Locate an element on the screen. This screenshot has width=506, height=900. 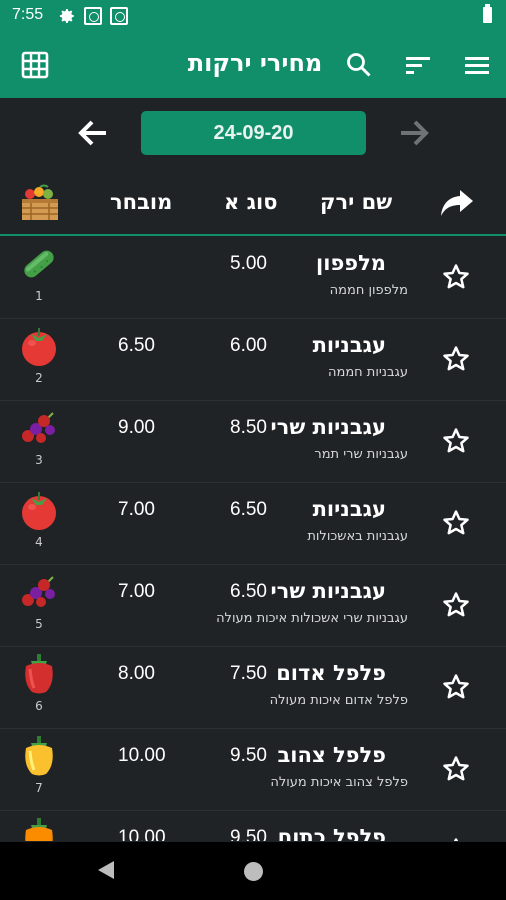
price-best: 8.00 is located at coordinates (136, 673).